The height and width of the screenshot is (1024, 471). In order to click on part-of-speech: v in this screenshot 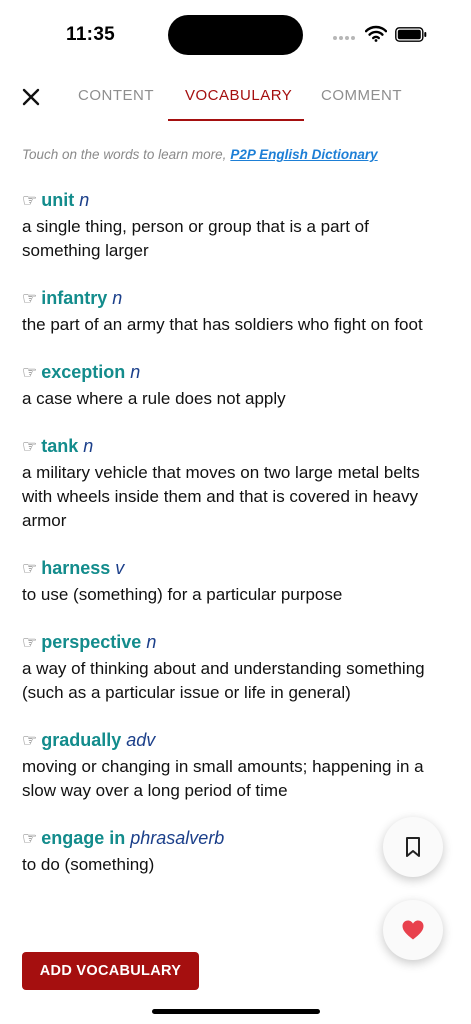, I will do `click(120, 568)`.